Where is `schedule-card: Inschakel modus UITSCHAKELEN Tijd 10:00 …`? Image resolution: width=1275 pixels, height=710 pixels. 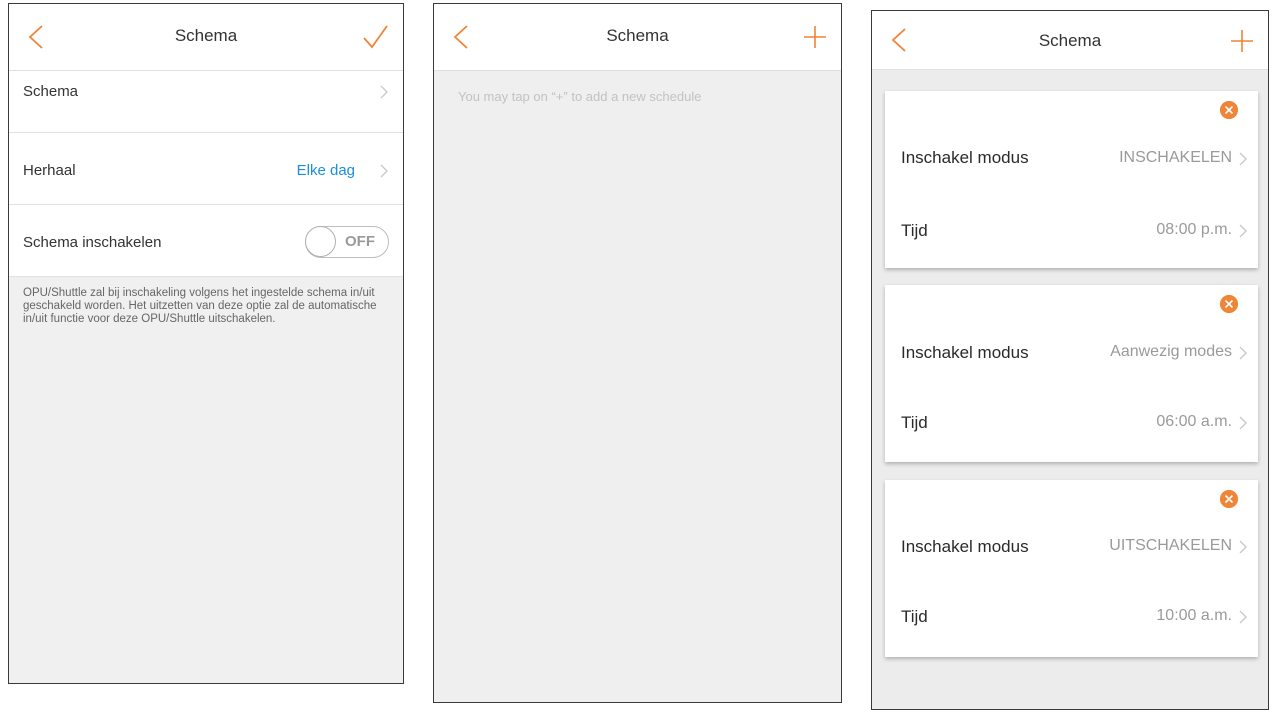 schedule-card: Inschakel modus UITSCHAKELEN Tijd 10:00 … is located at coordinates (1071, 568).